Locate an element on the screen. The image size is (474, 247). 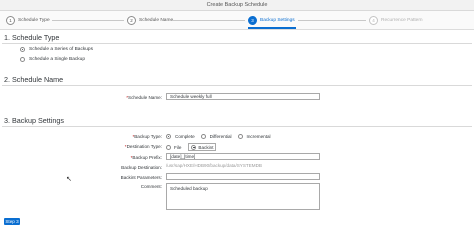
step-number: 1 is located at coordinates (10, 20).